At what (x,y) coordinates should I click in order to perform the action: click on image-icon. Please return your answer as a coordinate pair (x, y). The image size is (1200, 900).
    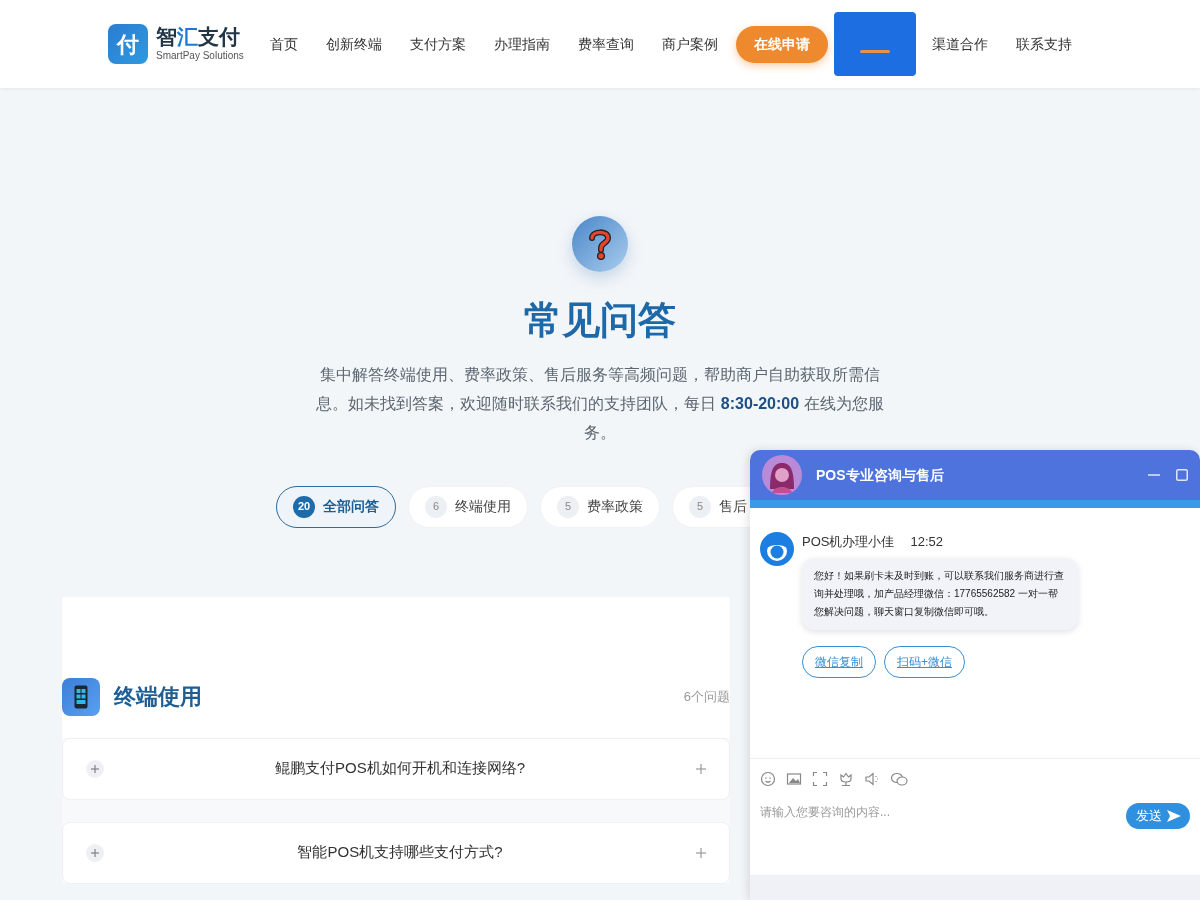
    Looking at the image, I should click on (794, 778).